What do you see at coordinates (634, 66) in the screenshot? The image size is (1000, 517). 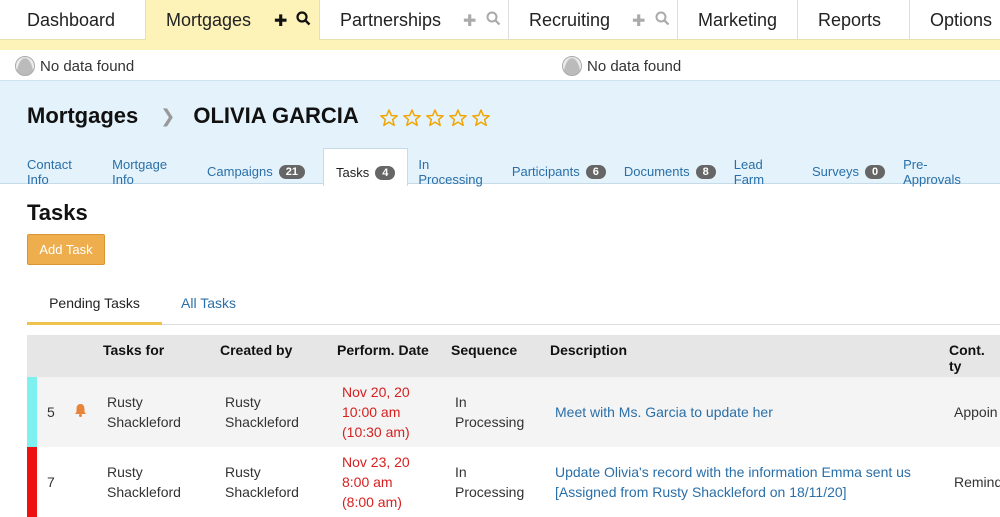 I see `no-data-right-text: No data found` at bounding box center [634, 66].